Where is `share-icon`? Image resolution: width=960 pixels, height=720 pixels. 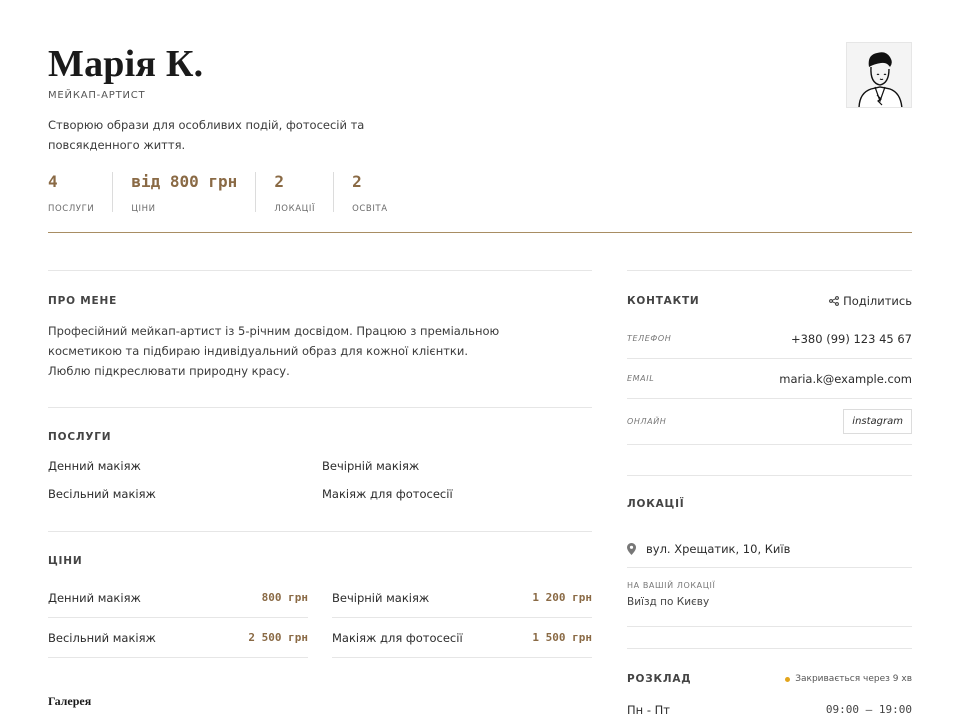 share-icon is located at coordinates (834, 301).